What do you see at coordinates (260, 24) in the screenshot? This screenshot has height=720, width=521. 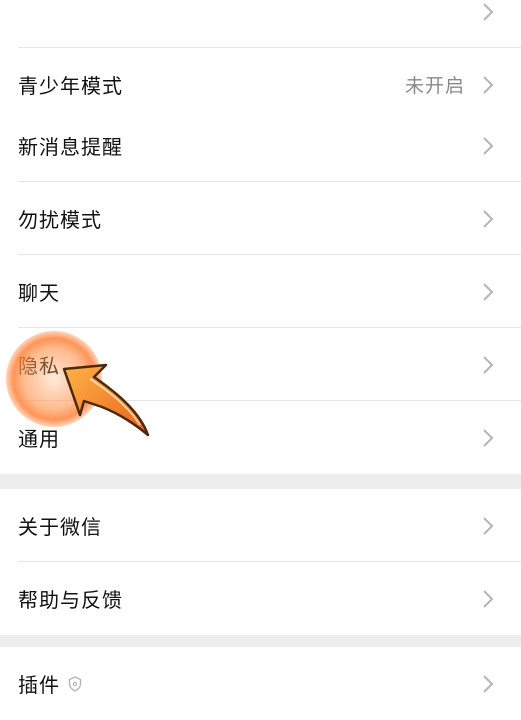 I see `settings-row-top-cut` at bounding box center [260, 24].